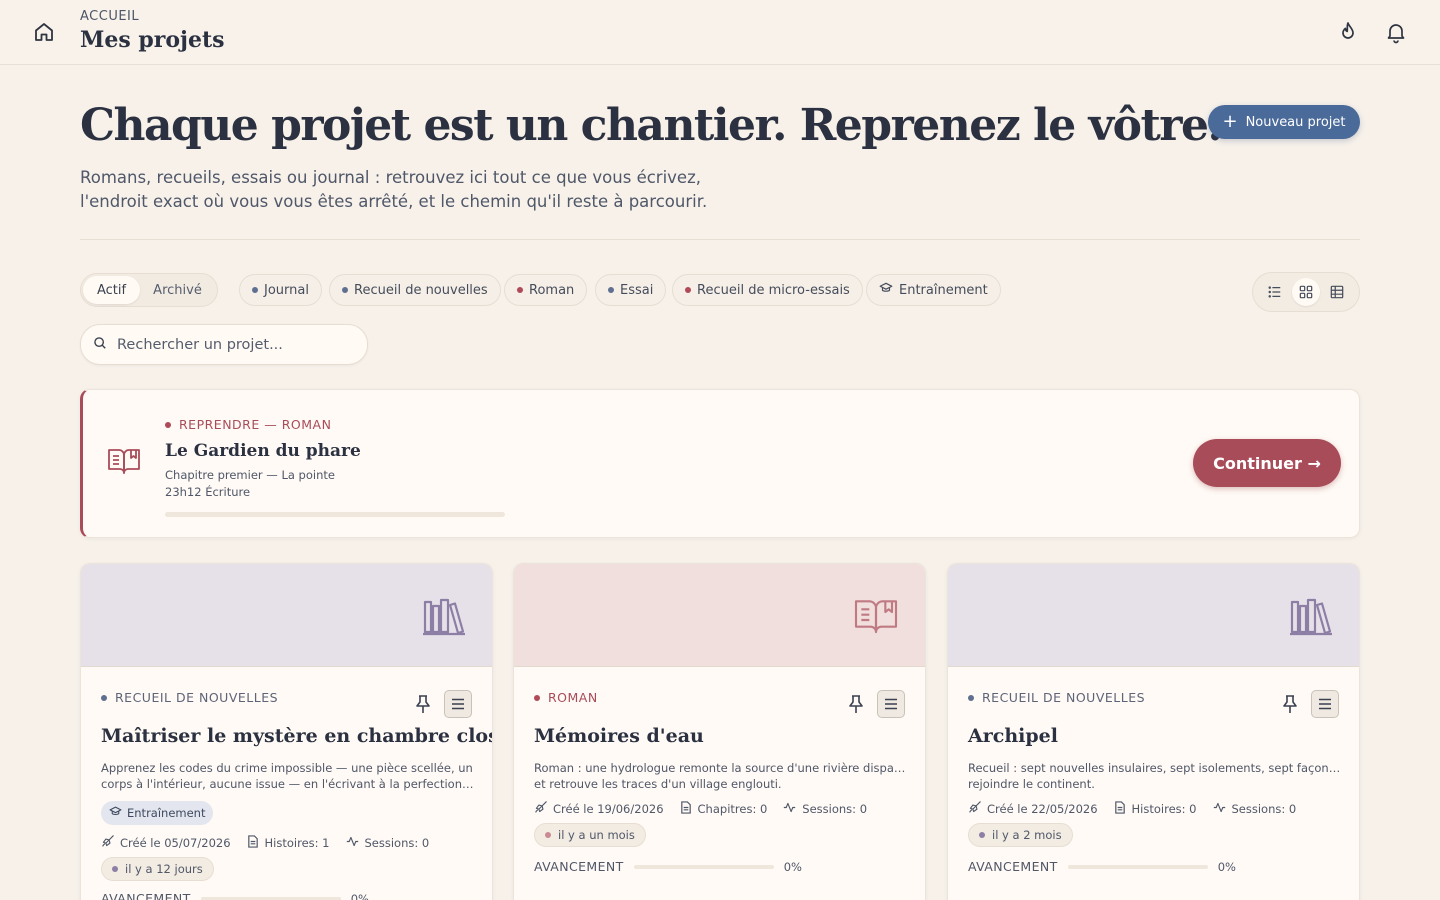 This screenshot has width=1440, height=900. Describe the element at coordinates (1254, 809) in the screenshot. I see `sessions-meta: Sessions: 0` at that location.